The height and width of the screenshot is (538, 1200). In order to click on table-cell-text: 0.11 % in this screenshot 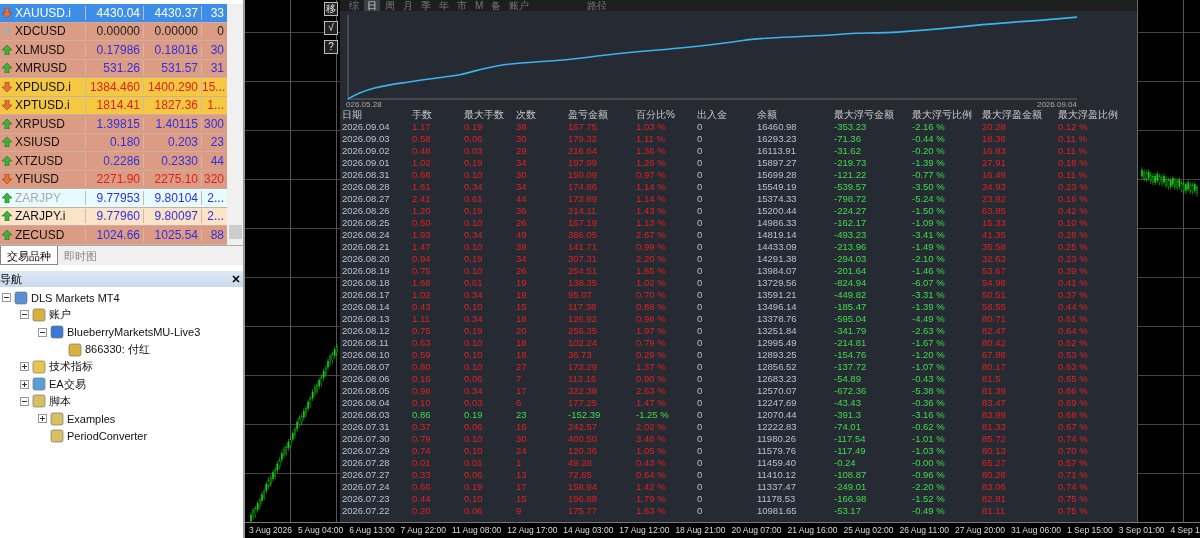, I will do `click(1073, 139)`.